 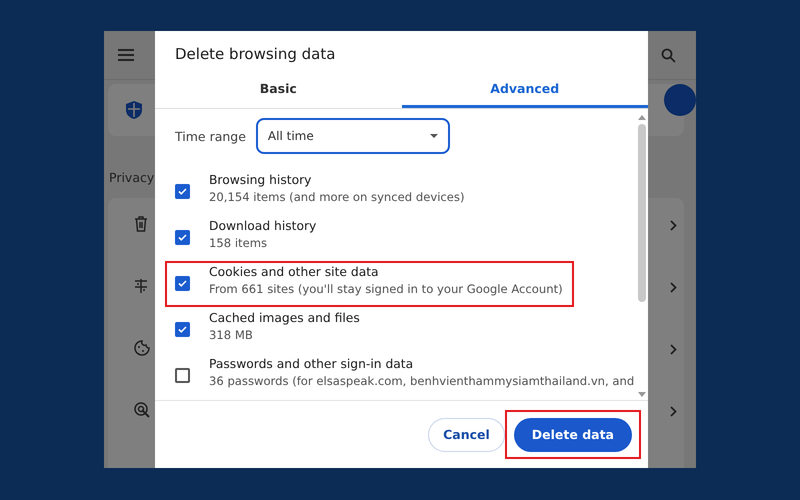 What do you see at coordinates (260, 179) in the screenshot?
I see `option-title: Browsing history` at bounding box center [260, 179].